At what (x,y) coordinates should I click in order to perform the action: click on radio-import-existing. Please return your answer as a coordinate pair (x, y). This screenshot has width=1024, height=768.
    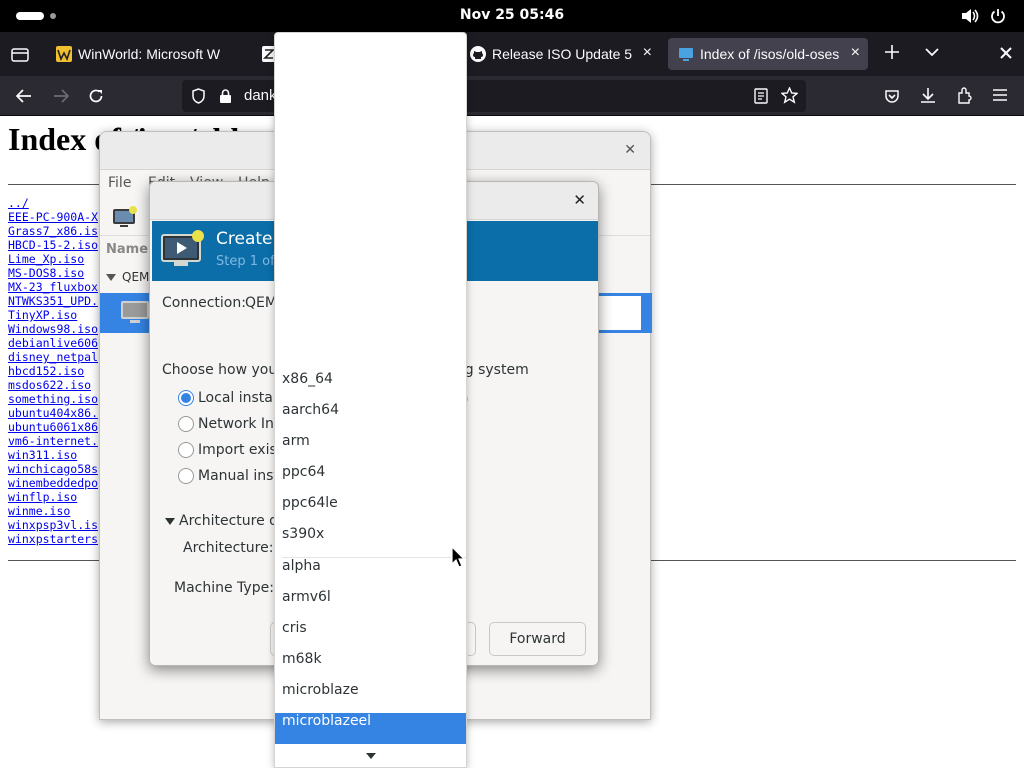
    Looking at the image, I should click on (186, 450).